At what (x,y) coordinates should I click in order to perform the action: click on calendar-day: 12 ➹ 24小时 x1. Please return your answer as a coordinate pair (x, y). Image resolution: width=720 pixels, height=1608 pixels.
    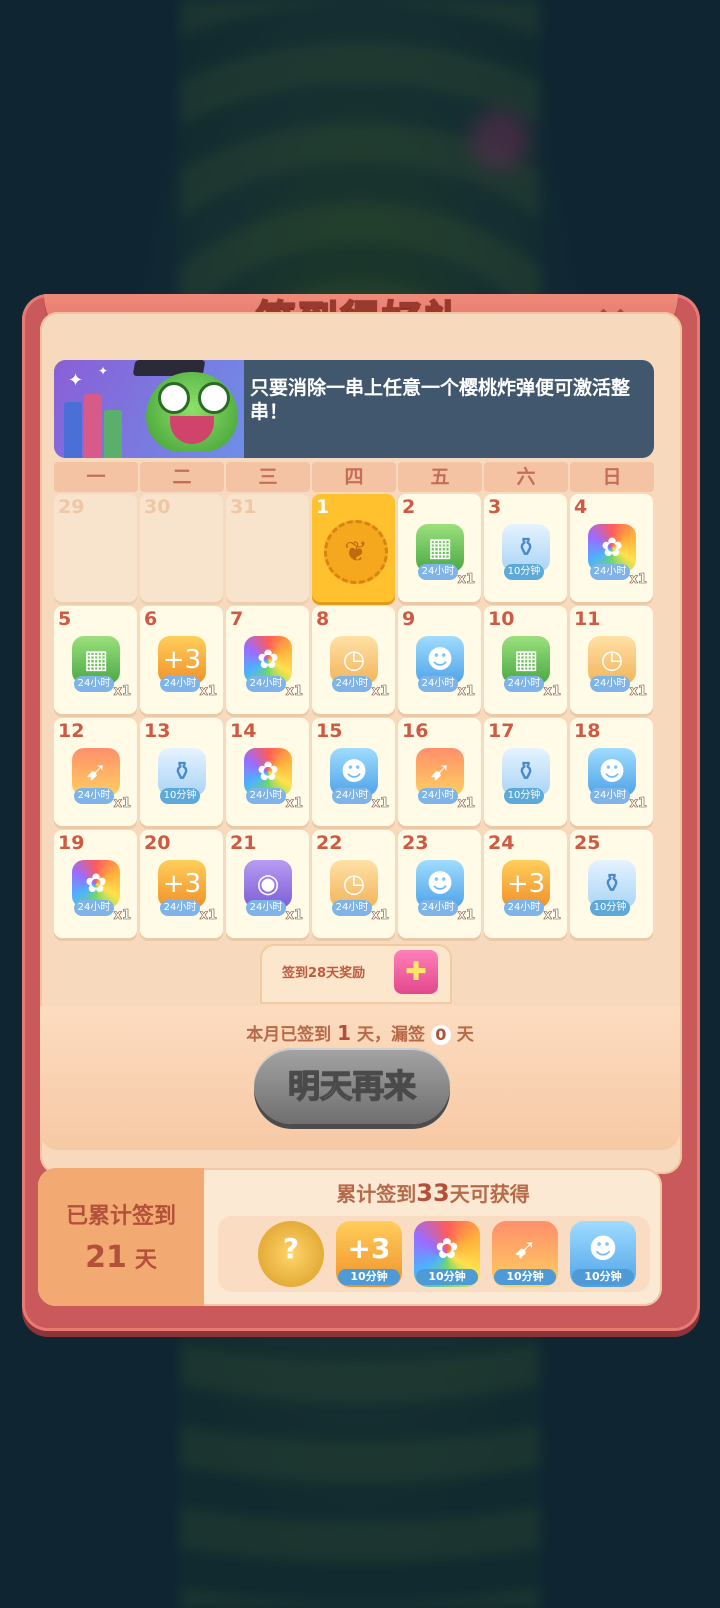
    Looking at the image, I should click on (95, 772).